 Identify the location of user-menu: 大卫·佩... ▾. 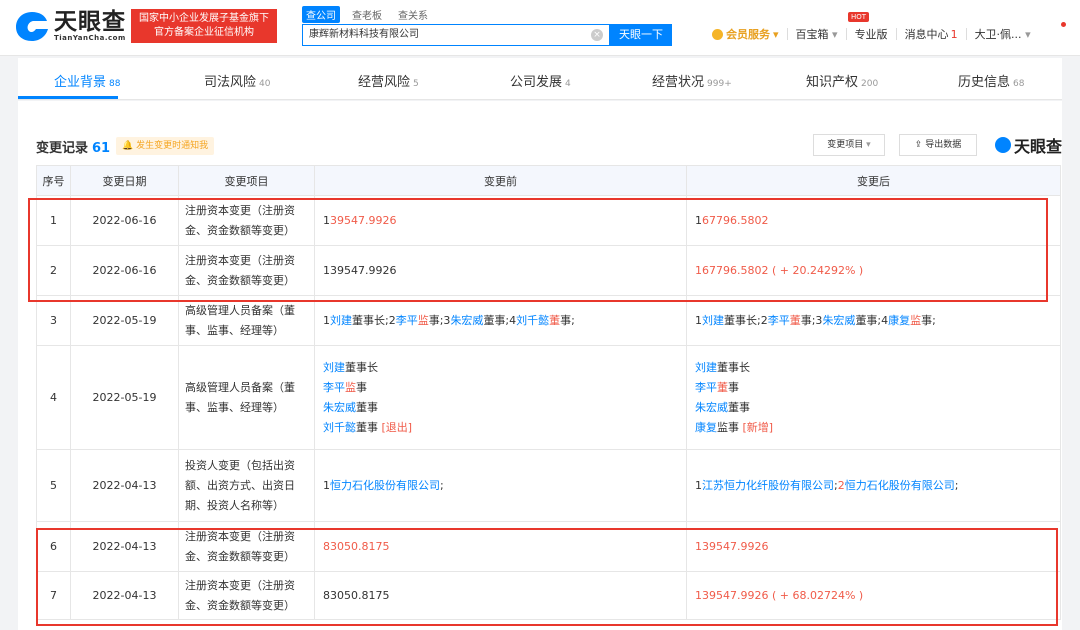
(1003, 34).